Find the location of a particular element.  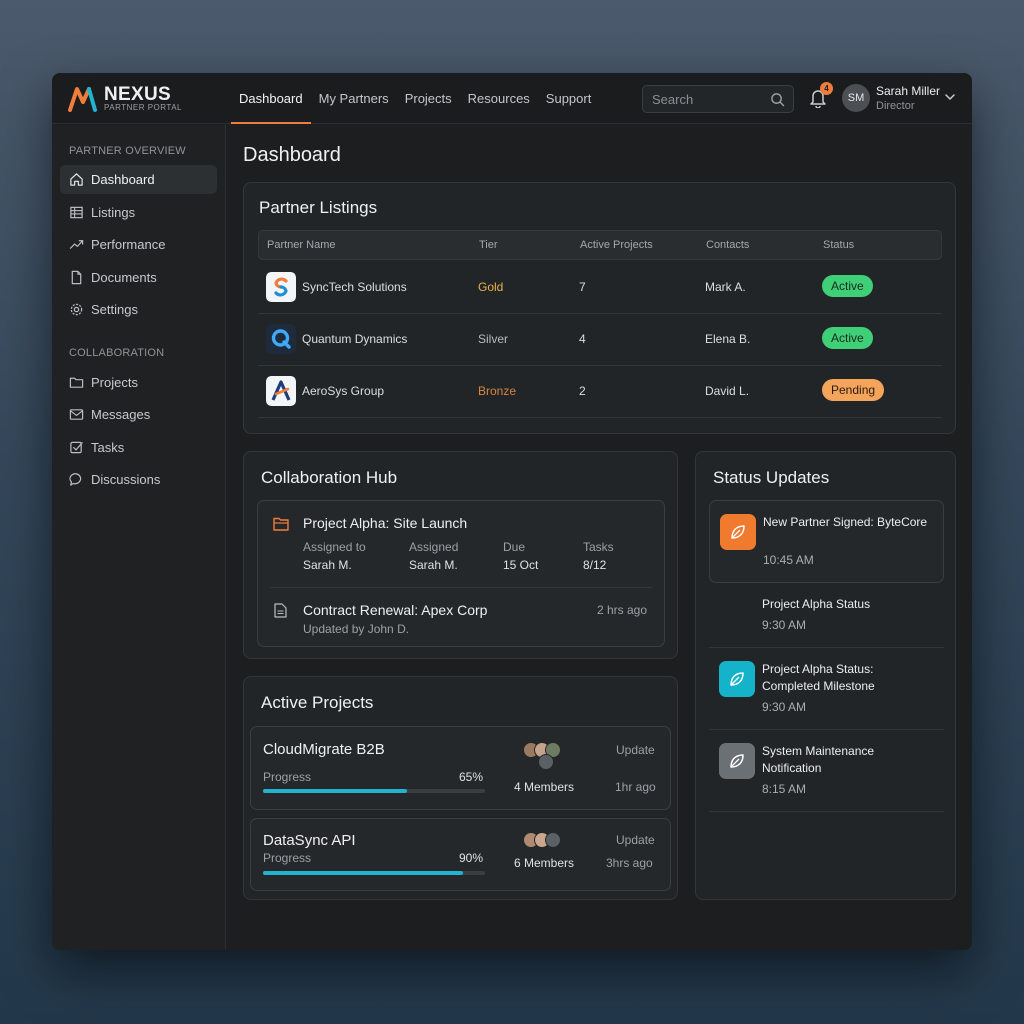

table-row: SyncTech Solutions Gold 7 Mark A. Active is located at coordinates (600, 288).